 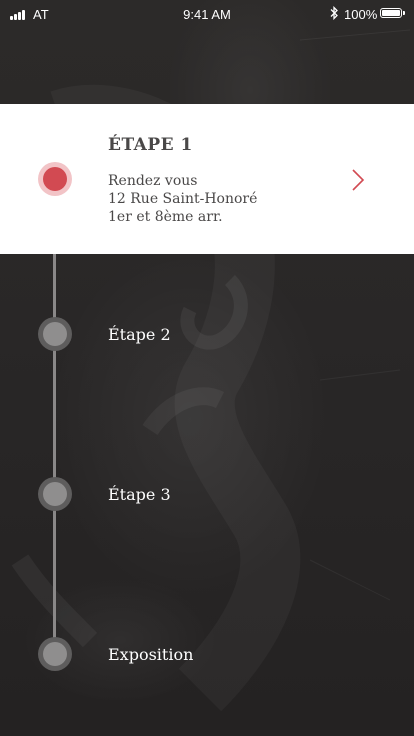 What do you see at coordinates (139, 334) in the screenshot?
I see `step-label: Étape 2` at bounding box center [139, 334].